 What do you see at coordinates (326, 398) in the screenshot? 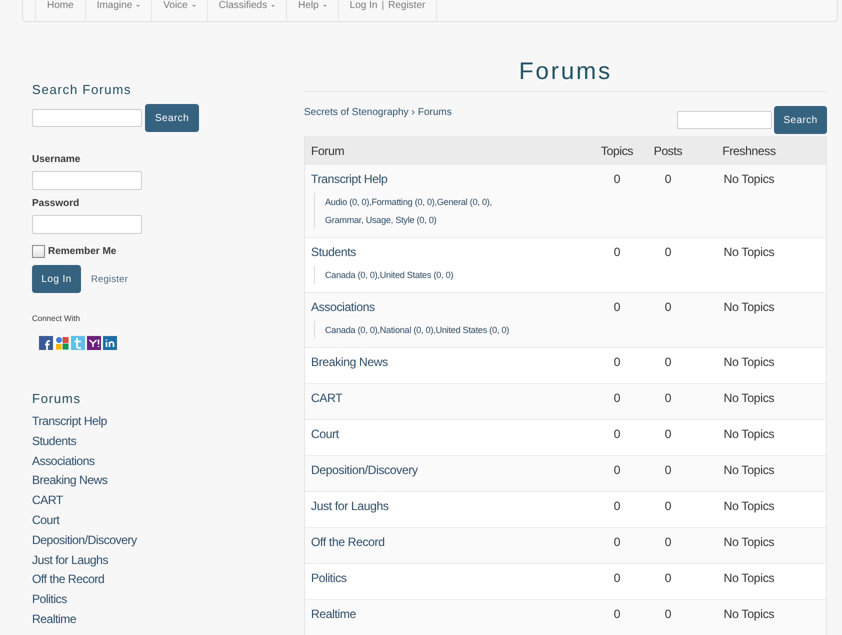
I see `forum-link: CART` at bounding box center [326, 398].